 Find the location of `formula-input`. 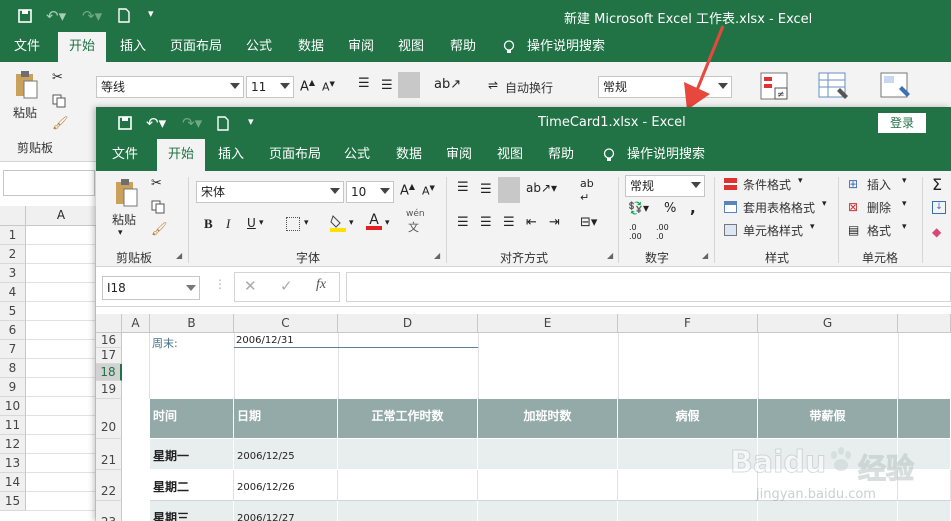

formula-input is located at coordinates (648, 287).